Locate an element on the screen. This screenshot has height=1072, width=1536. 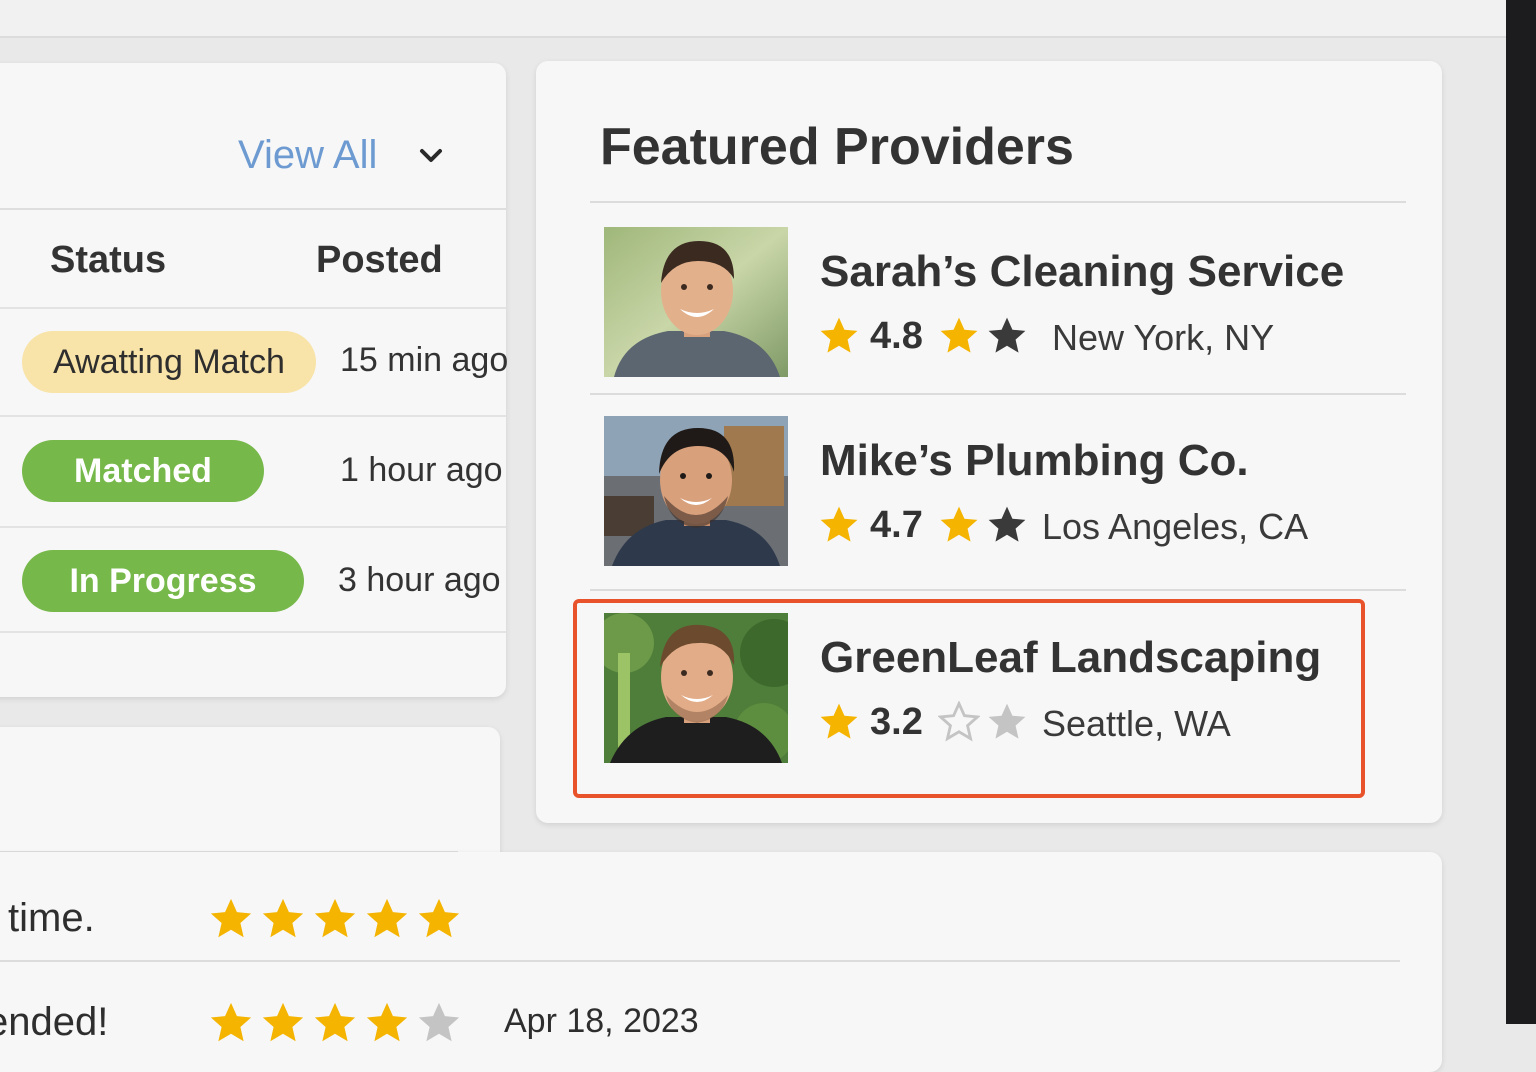
posted-time: 15 min ago is located at coordinates (424, 360).